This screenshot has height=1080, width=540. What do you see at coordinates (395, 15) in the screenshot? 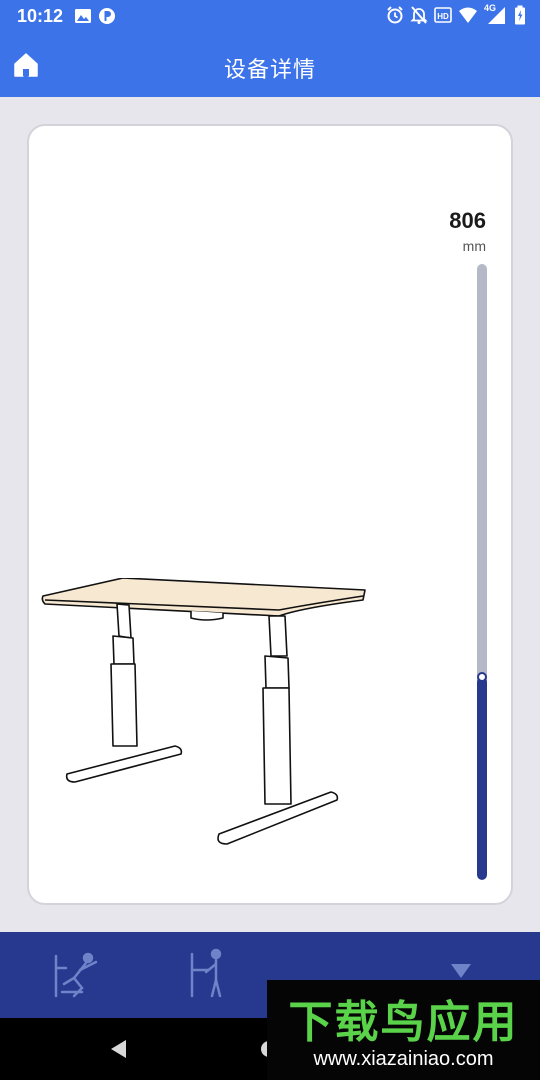
I see `alarm-icon` at bounding box center [395, 15].